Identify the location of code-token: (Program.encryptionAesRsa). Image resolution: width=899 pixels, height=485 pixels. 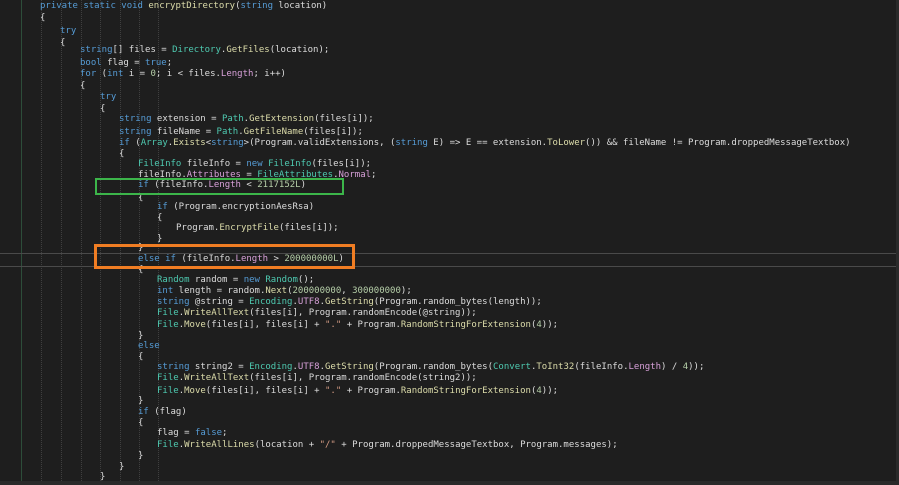
(241, 207).